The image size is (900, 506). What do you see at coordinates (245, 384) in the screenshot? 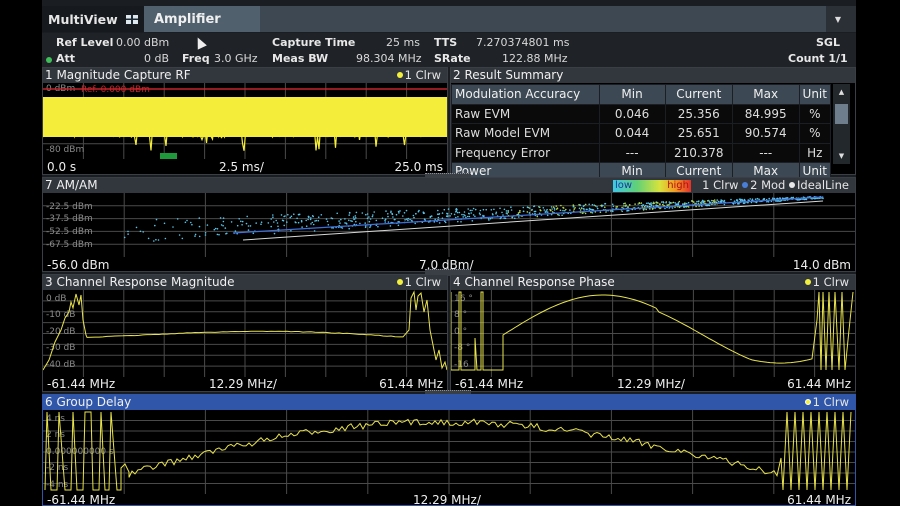
I see `x-axis: -61.44 MHz 12.29 MHz/ 61.44 MHz` at bounding box center [245, 384].